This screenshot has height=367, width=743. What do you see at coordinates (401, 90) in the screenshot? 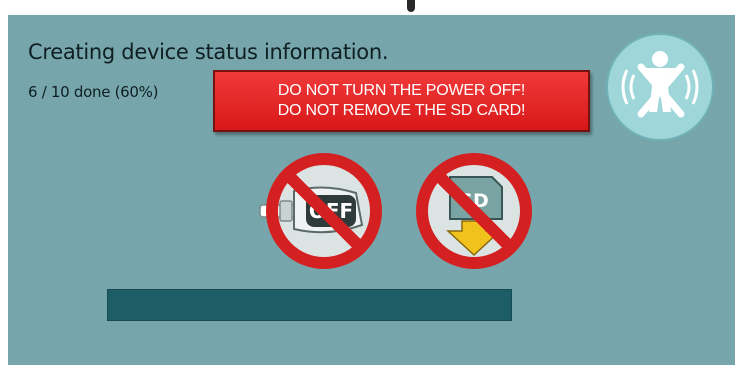
I see `warning-power-text: DO NOT TURN THE POWER OFF!` at bounding box center [401, 90].